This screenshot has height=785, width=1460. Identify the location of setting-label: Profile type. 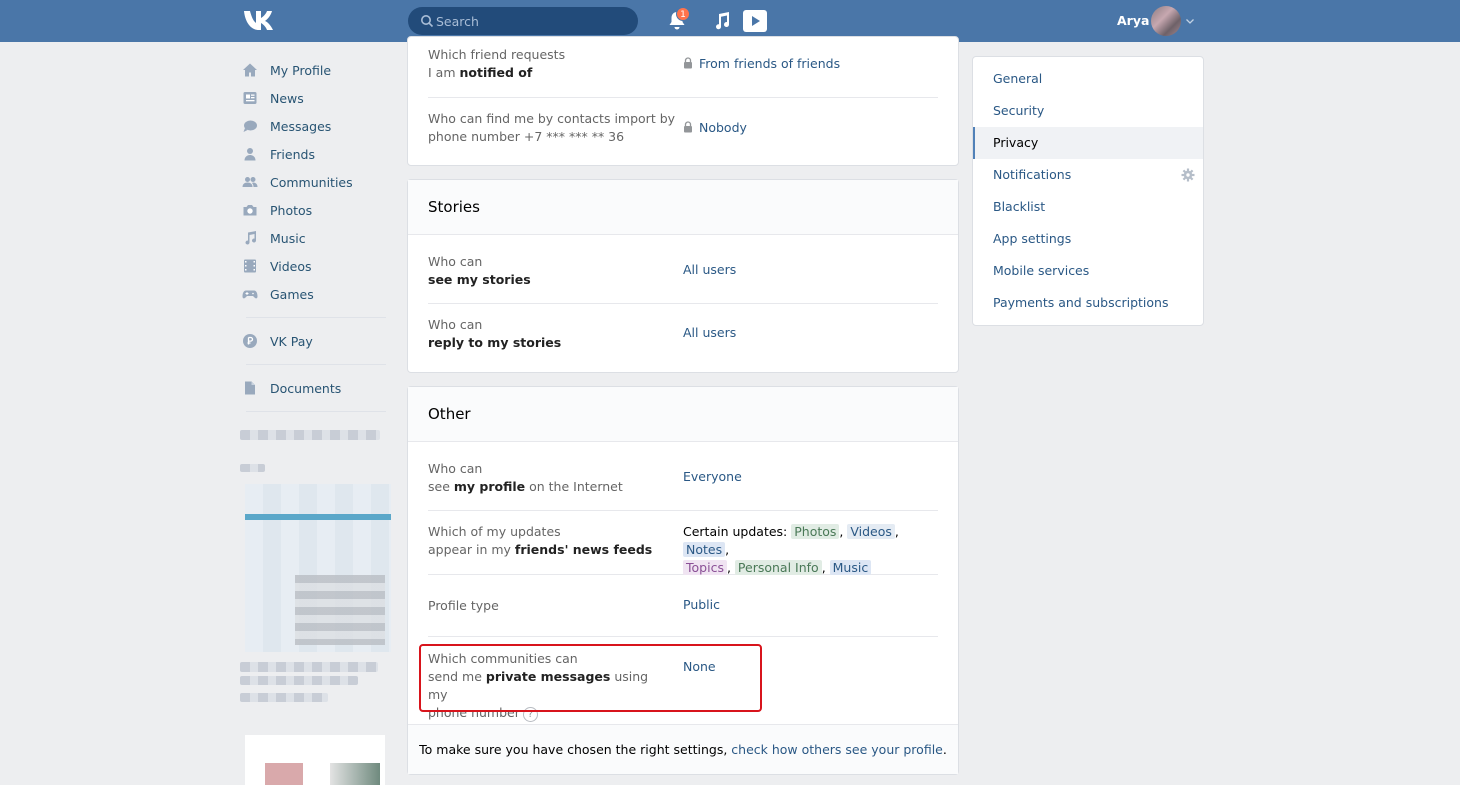
(463, 605).